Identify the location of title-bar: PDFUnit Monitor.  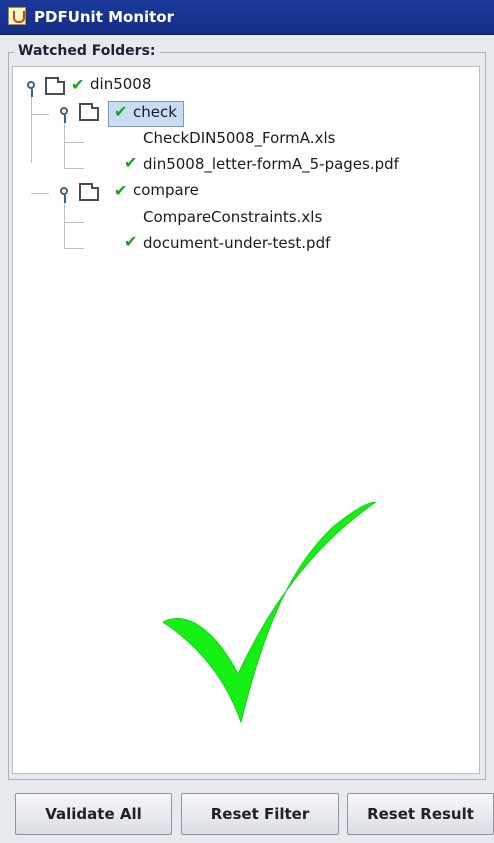
(247, 17).